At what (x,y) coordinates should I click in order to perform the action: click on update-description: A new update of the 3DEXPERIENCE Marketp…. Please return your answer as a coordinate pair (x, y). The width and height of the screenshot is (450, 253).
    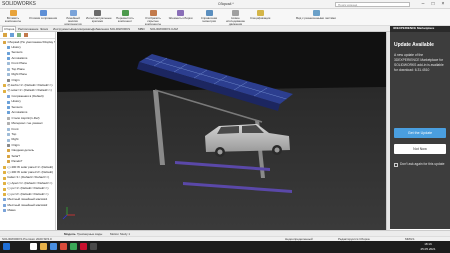
    Looking at the image, I should click on (419, 62).